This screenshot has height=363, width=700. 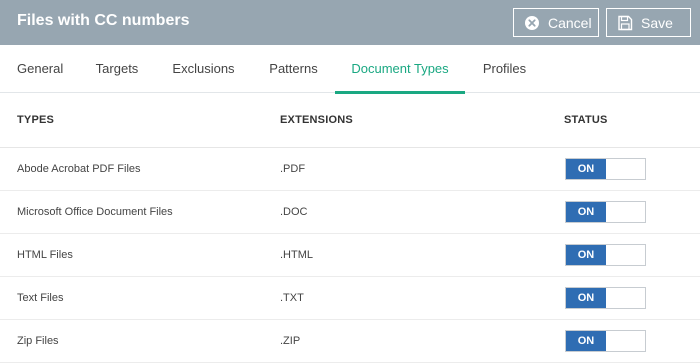 What do you see at coordinates (570, 22) in the screenshot?
I see `cancel-button-label: Cancel` at bounding box center [570, 22].